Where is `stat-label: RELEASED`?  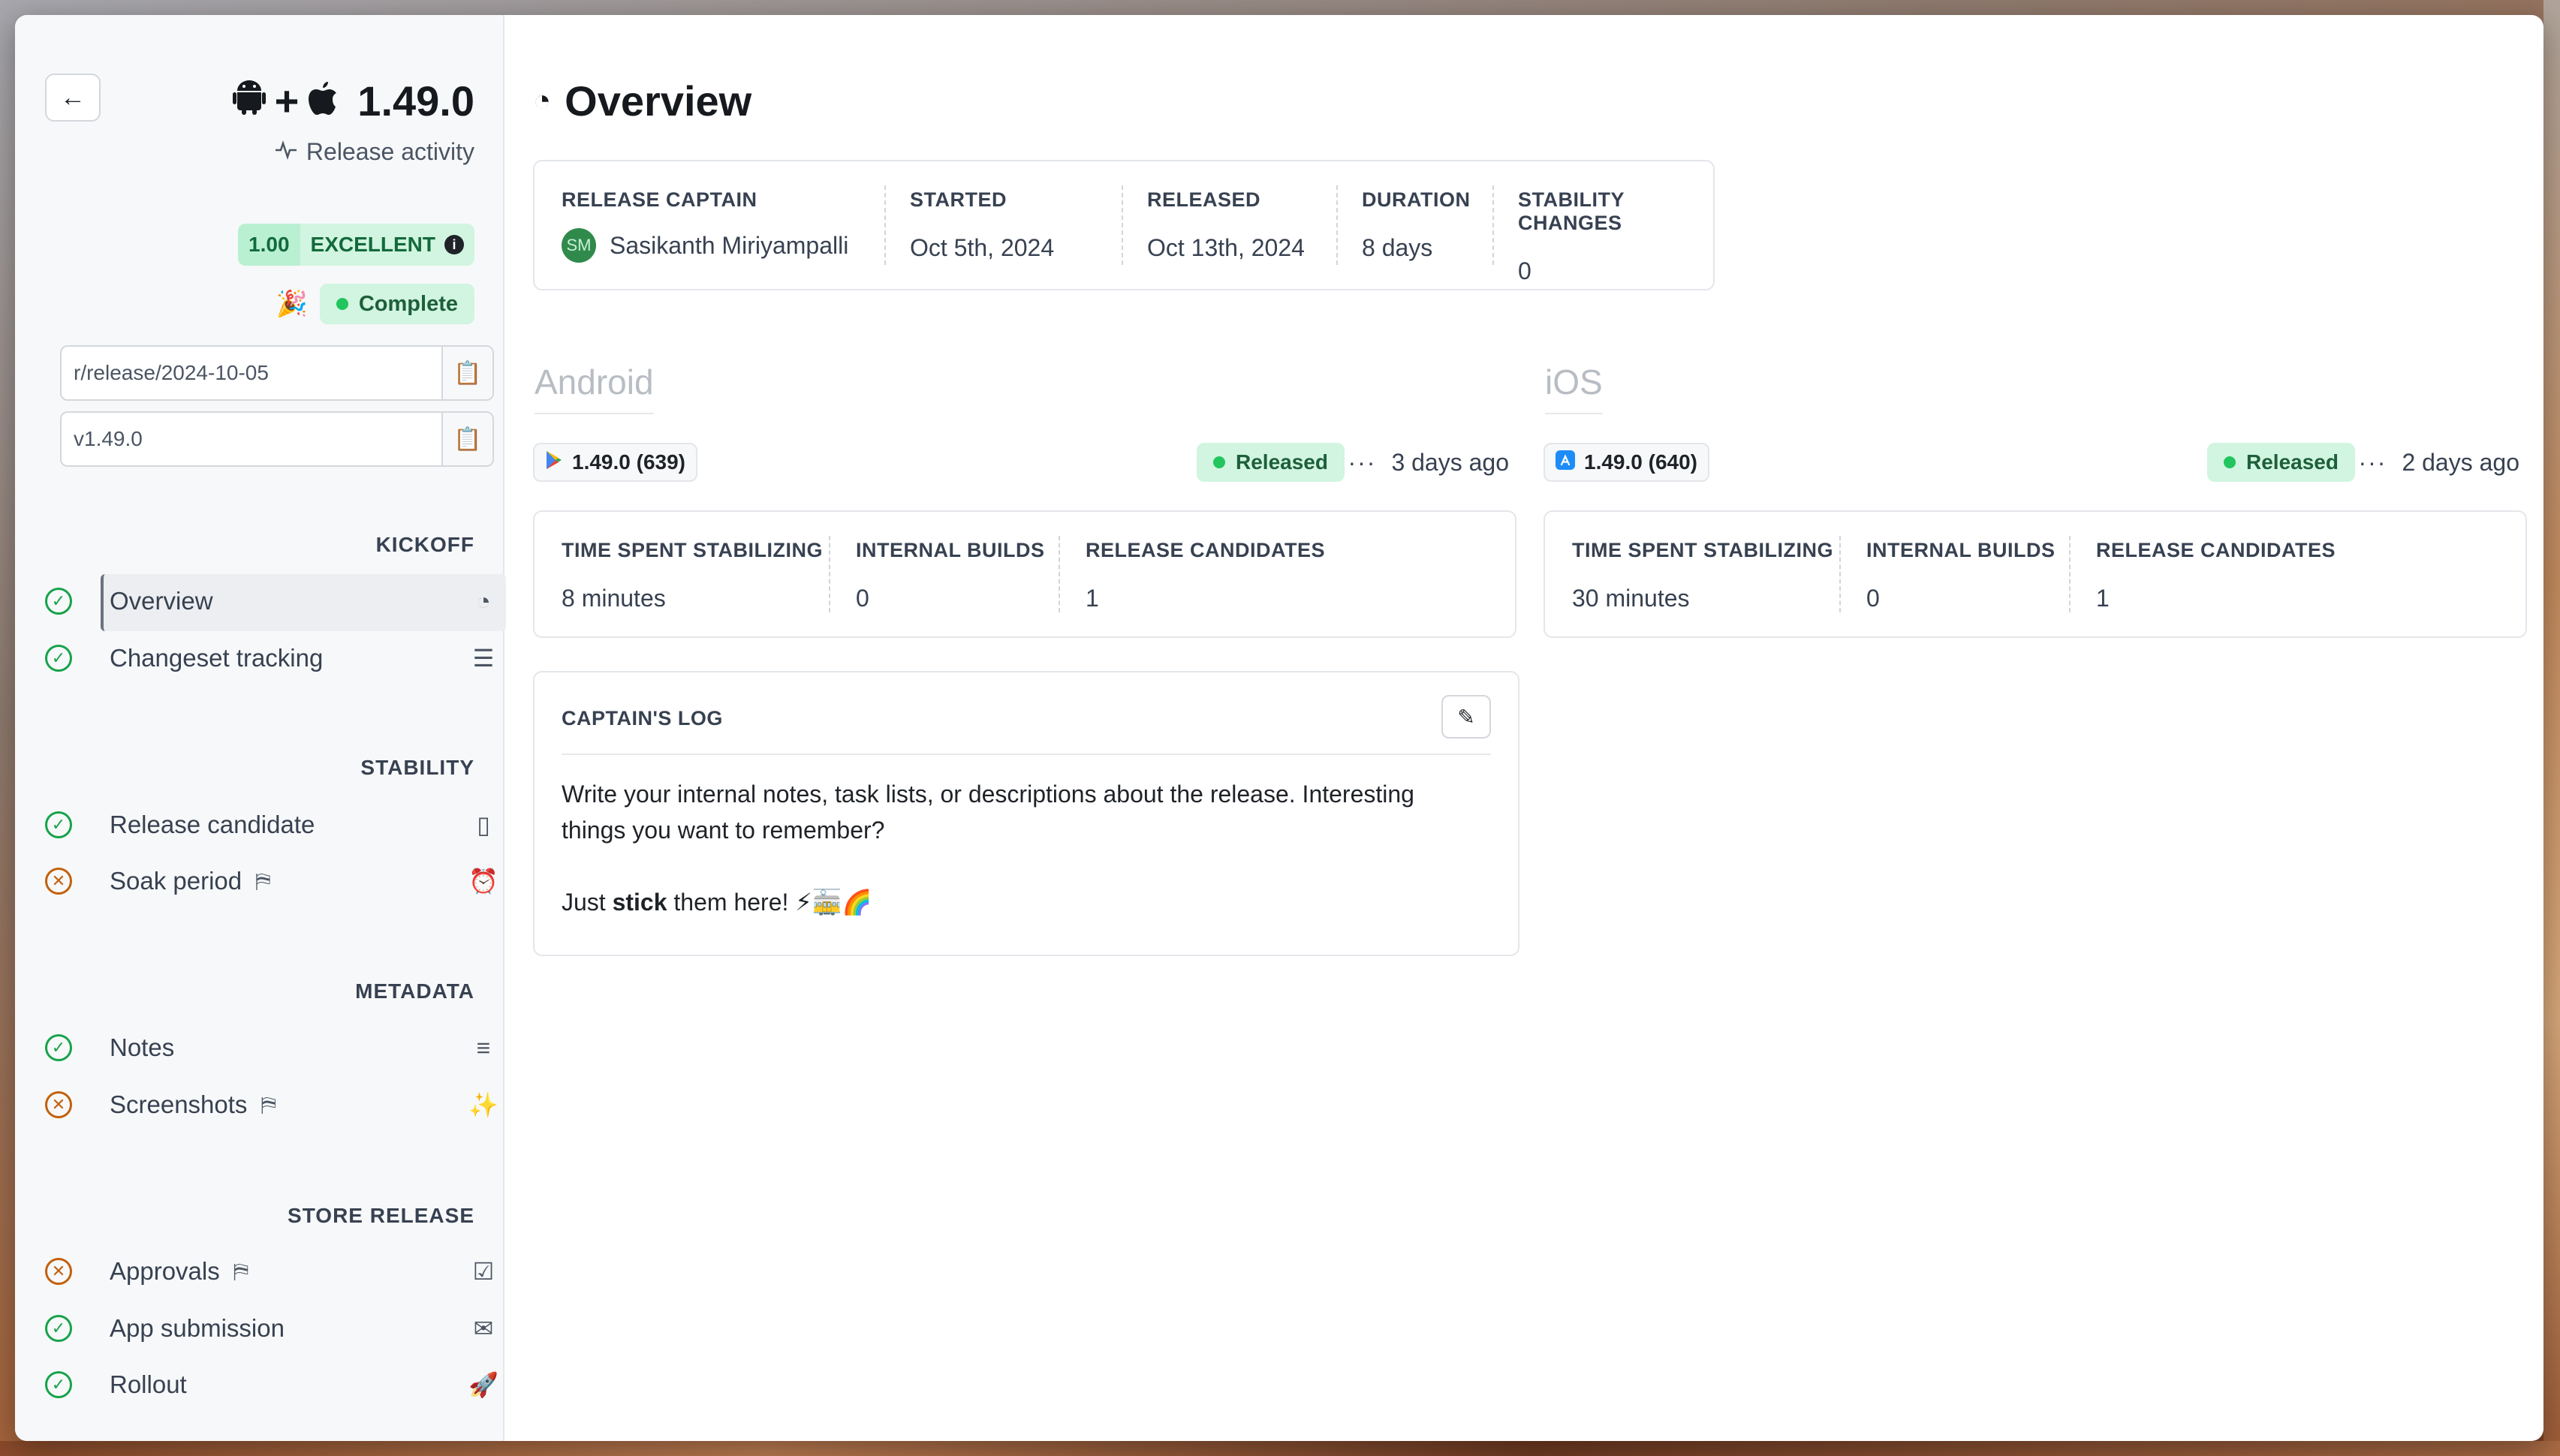 stat-label: RELEASED is located at coordinates (1204, 199).